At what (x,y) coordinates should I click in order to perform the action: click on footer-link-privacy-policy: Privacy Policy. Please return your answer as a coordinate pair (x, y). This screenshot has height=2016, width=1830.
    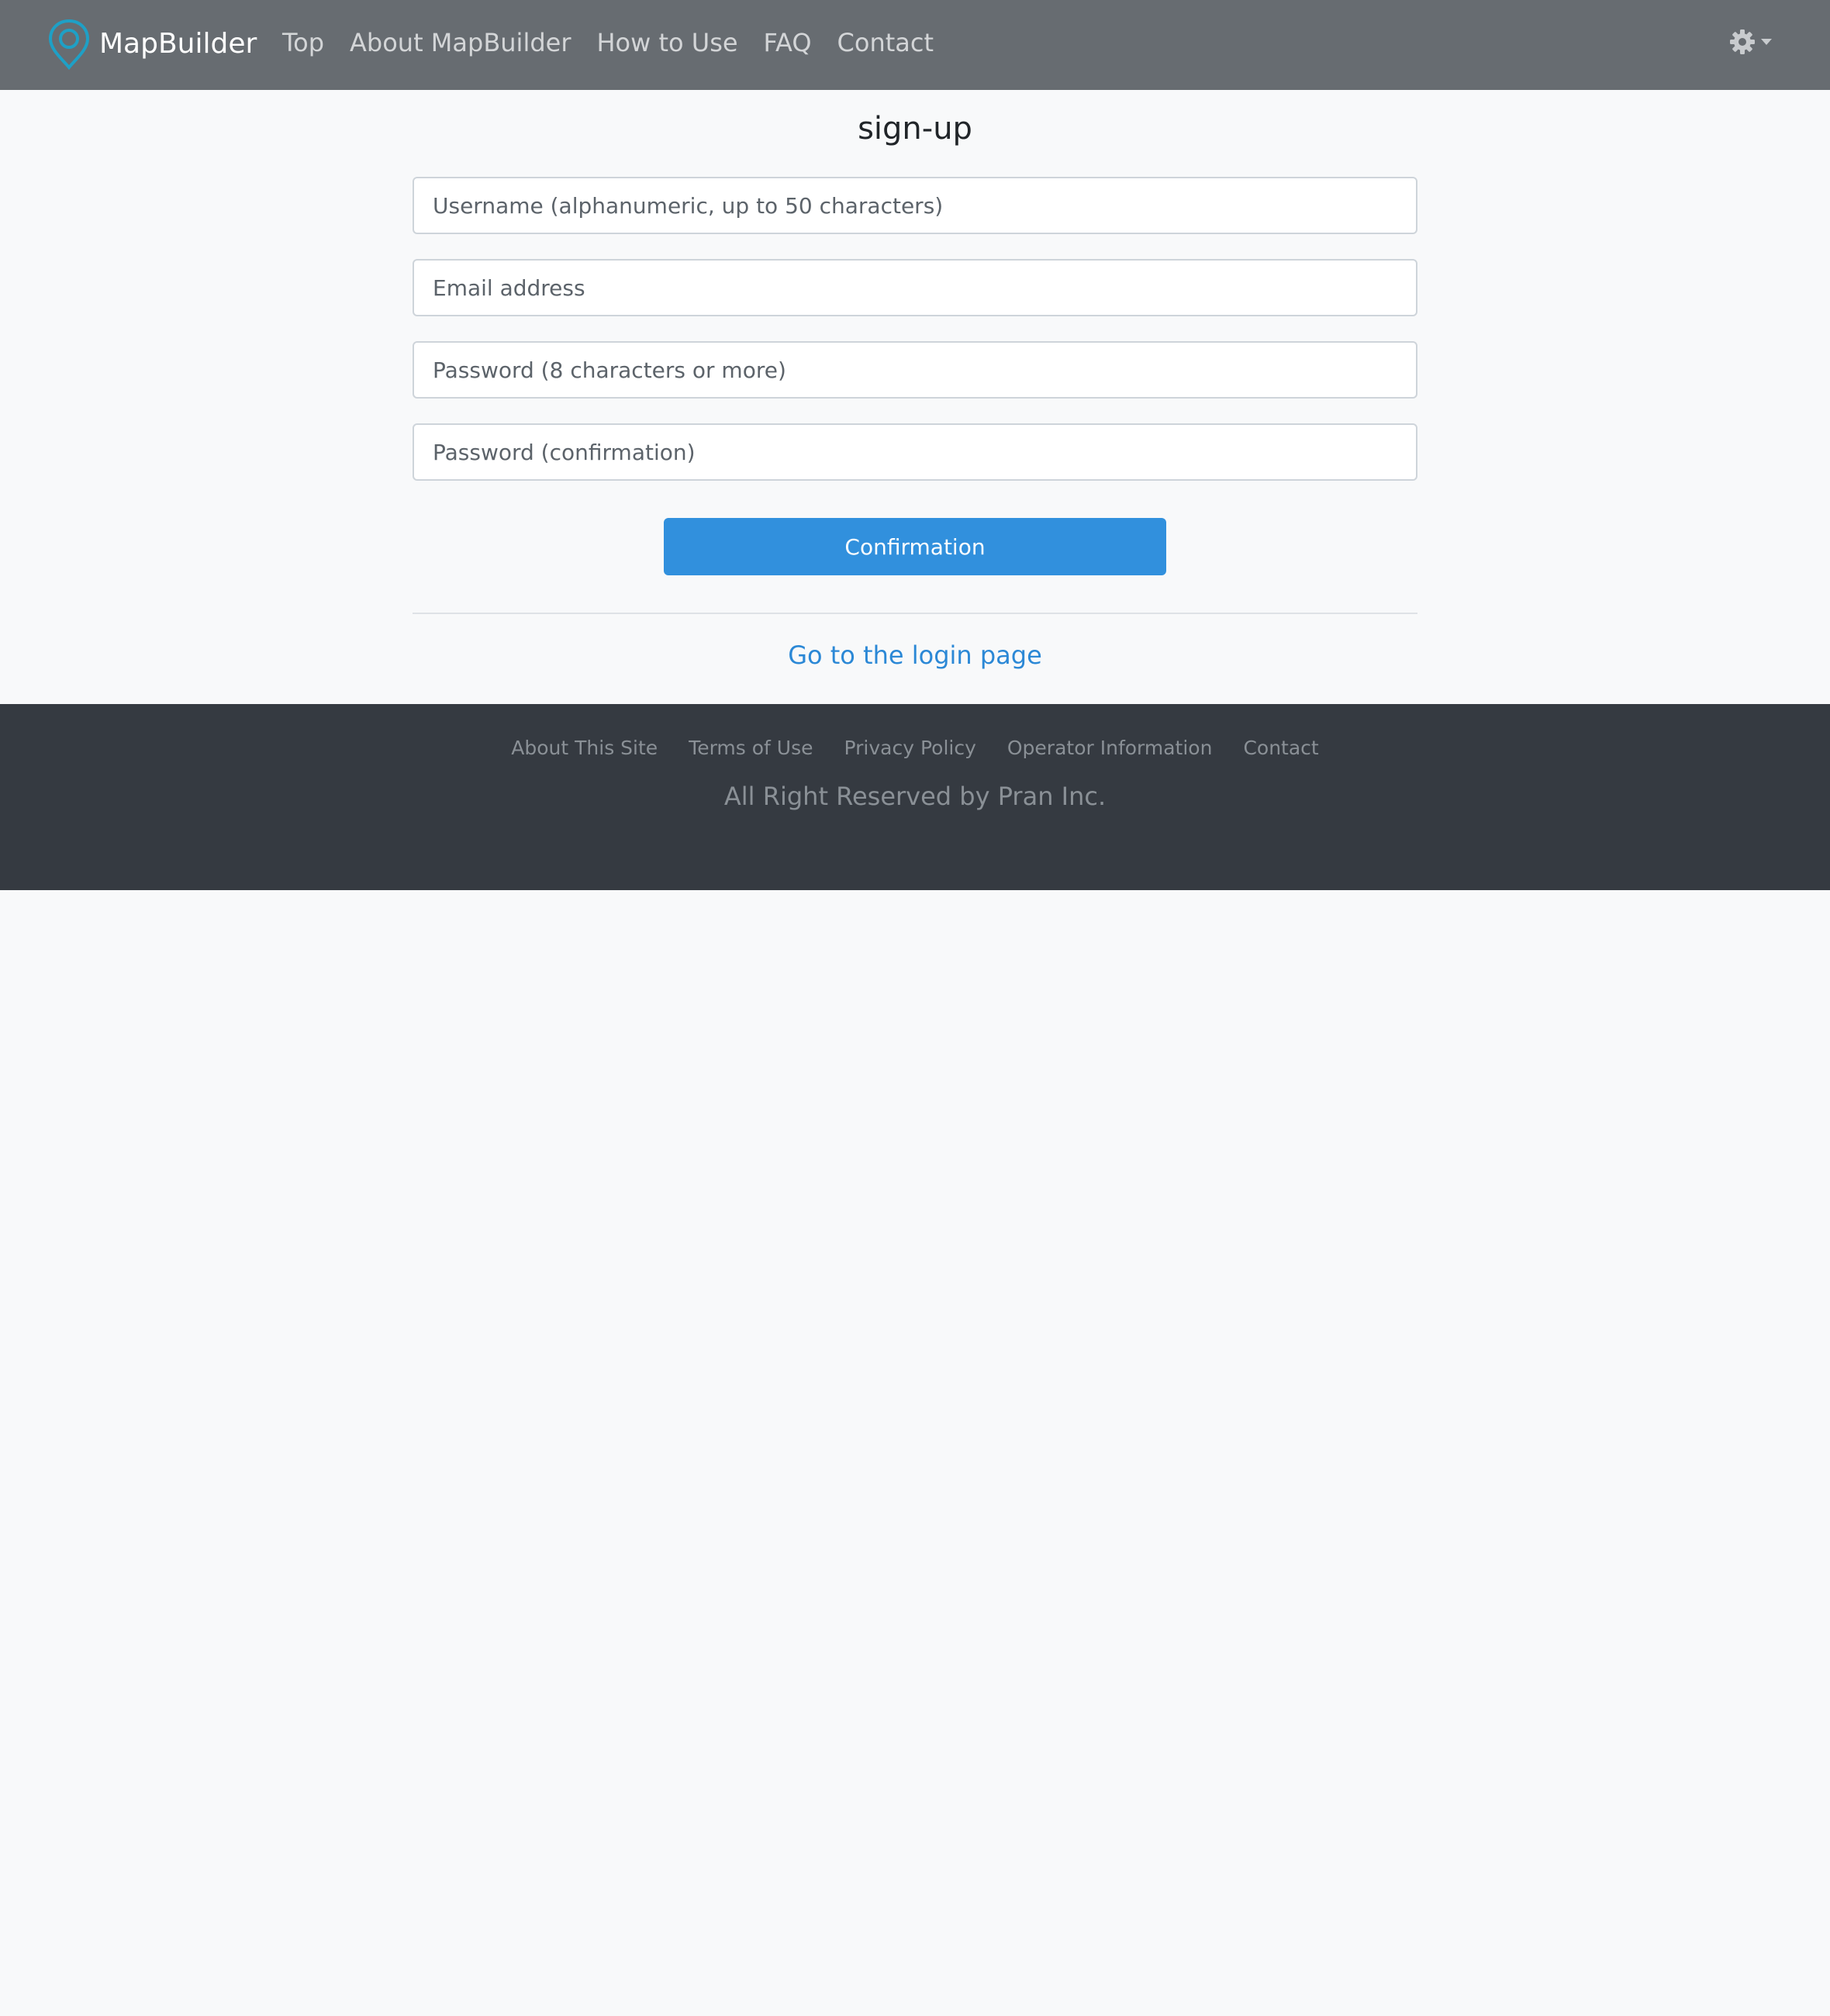
    Looking at the image, I should click on (910, 748).